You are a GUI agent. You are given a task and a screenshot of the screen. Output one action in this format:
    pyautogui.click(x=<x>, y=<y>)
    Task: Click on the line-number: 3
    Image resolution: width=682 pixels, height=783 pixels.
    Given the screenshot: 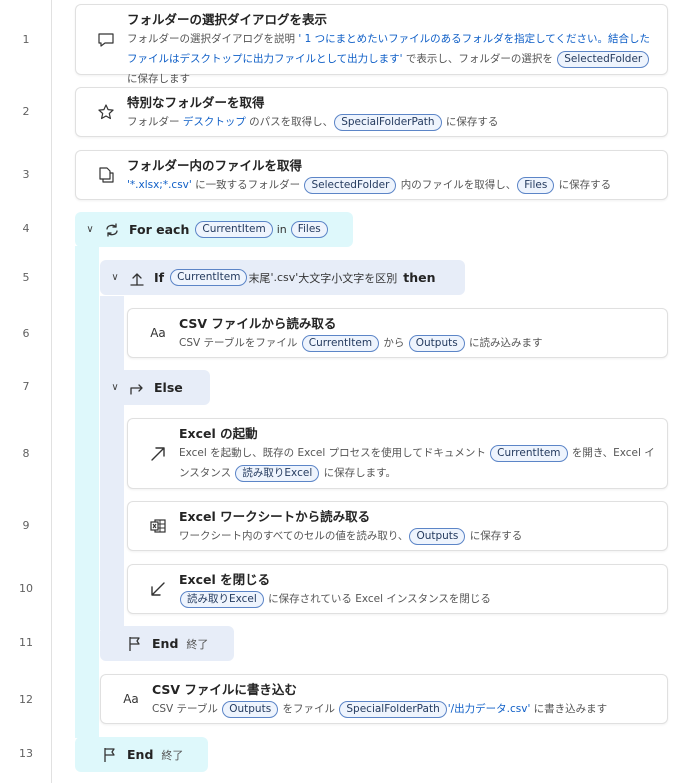 What is the action you would take?
    pyautogui.click(x=26, y=174)
    